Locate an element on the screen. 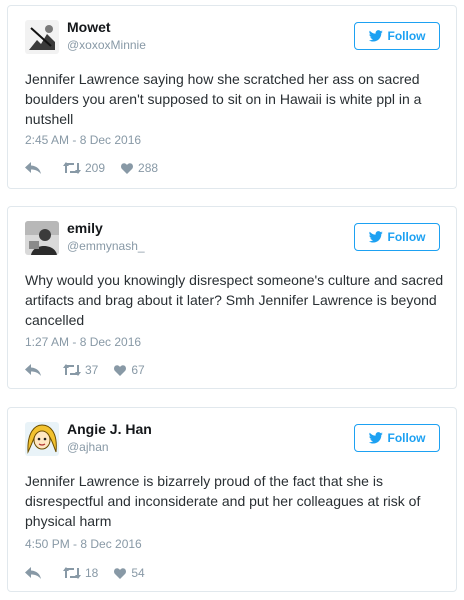  tweet-timestamp: 2:45 AM - 8 Dec 2016 is located at coordinates (83, 140).